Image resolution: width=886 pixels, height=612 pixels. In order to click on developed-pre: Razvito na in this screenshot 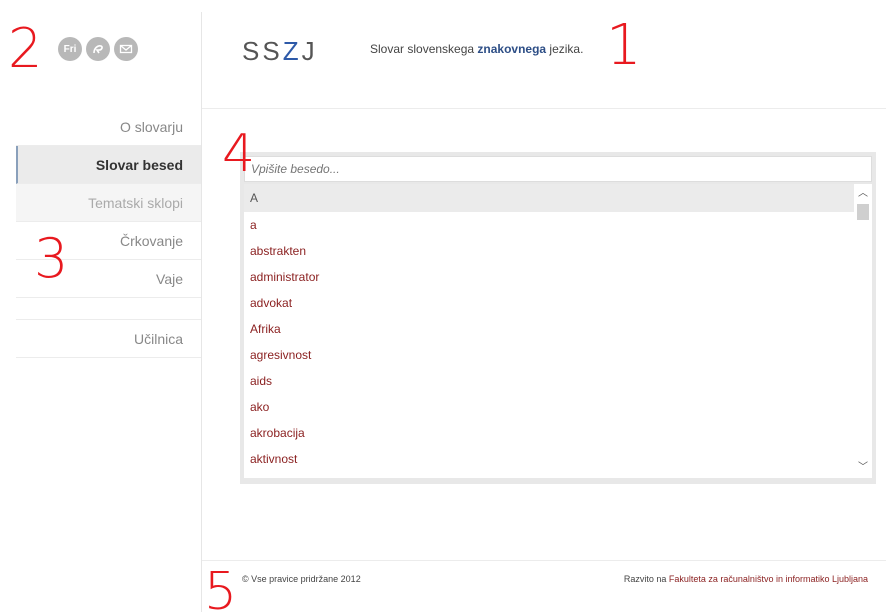, I will do `click(646, 579)`.